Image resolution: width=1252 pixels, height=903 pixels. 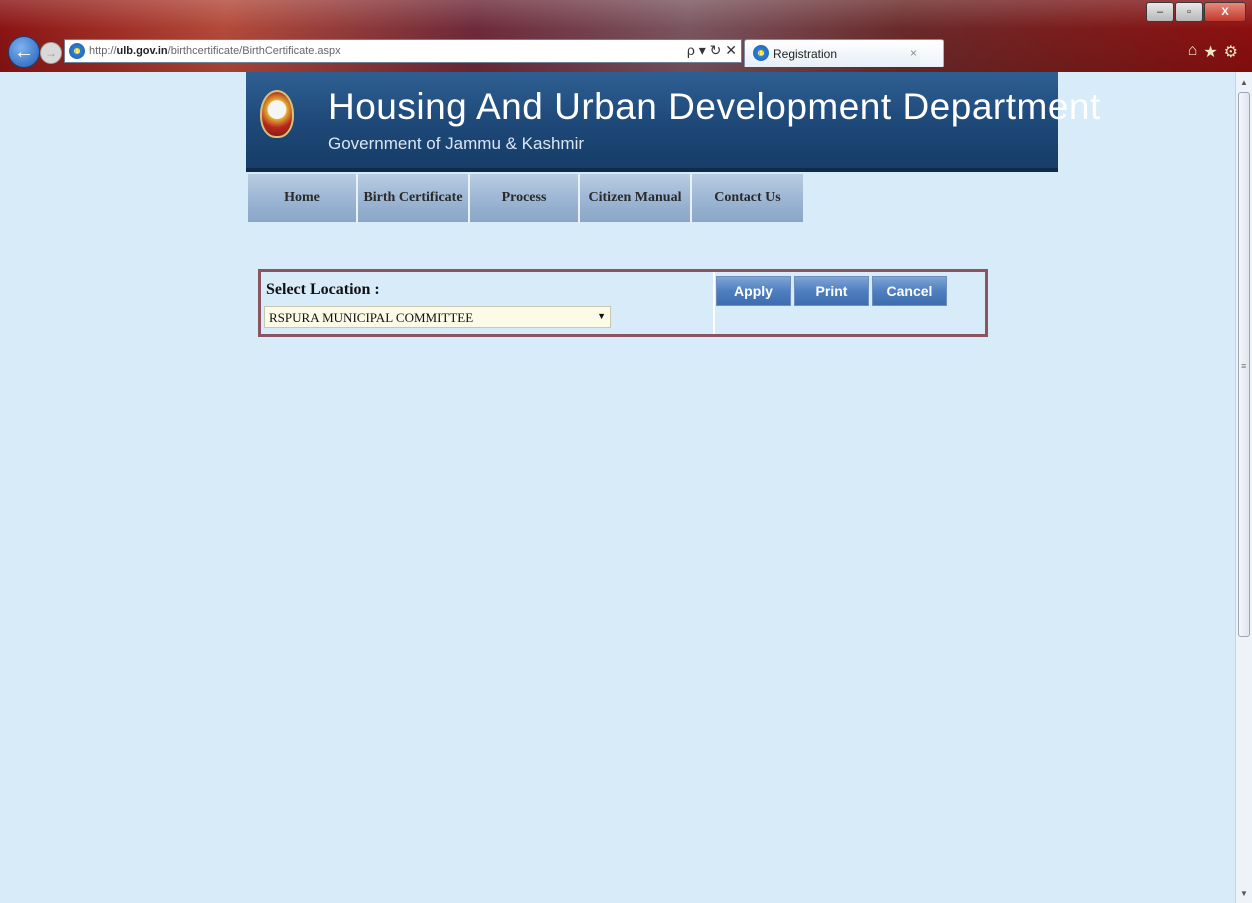 What do you see at coordinates (303, 198) in the screenshot?
I see `menu-item-home: Home` at bounding box center [303, 198].